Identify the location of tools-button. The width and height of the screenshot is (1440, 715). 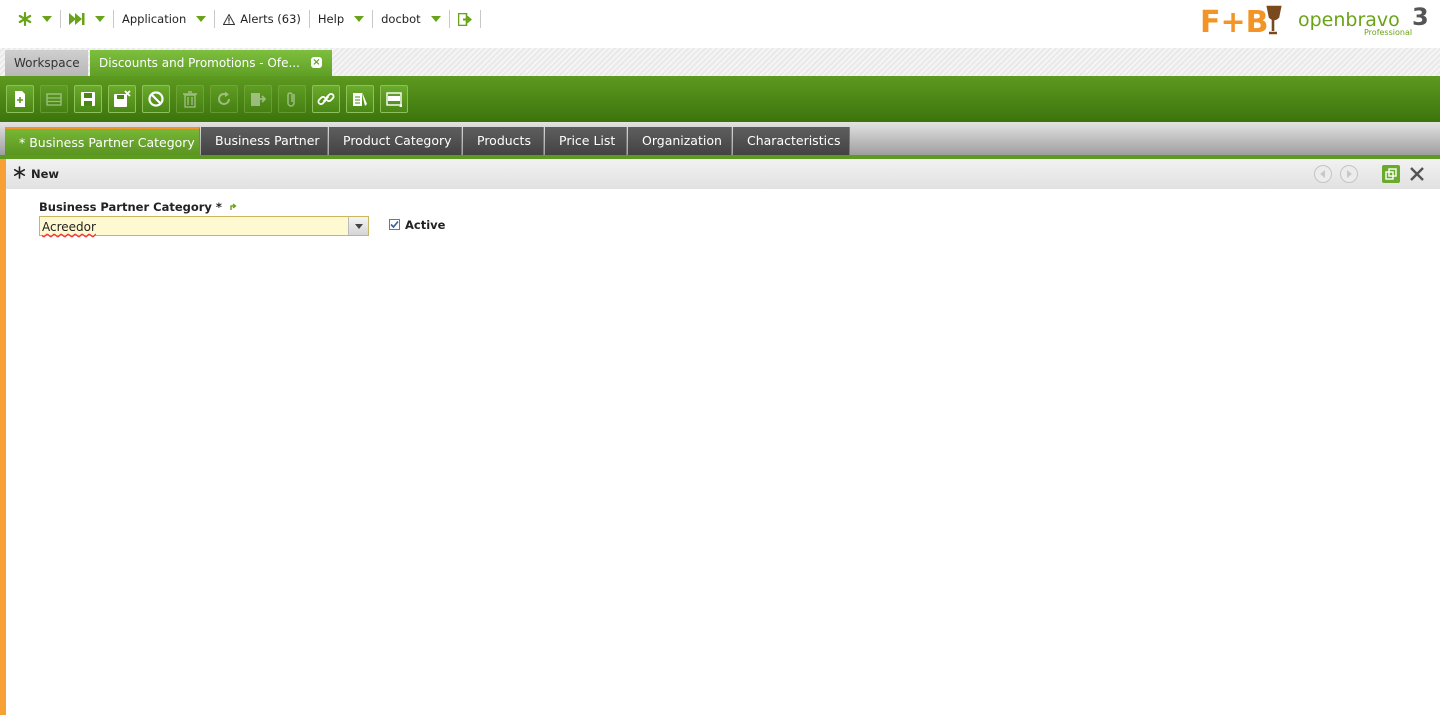
(360, 99).